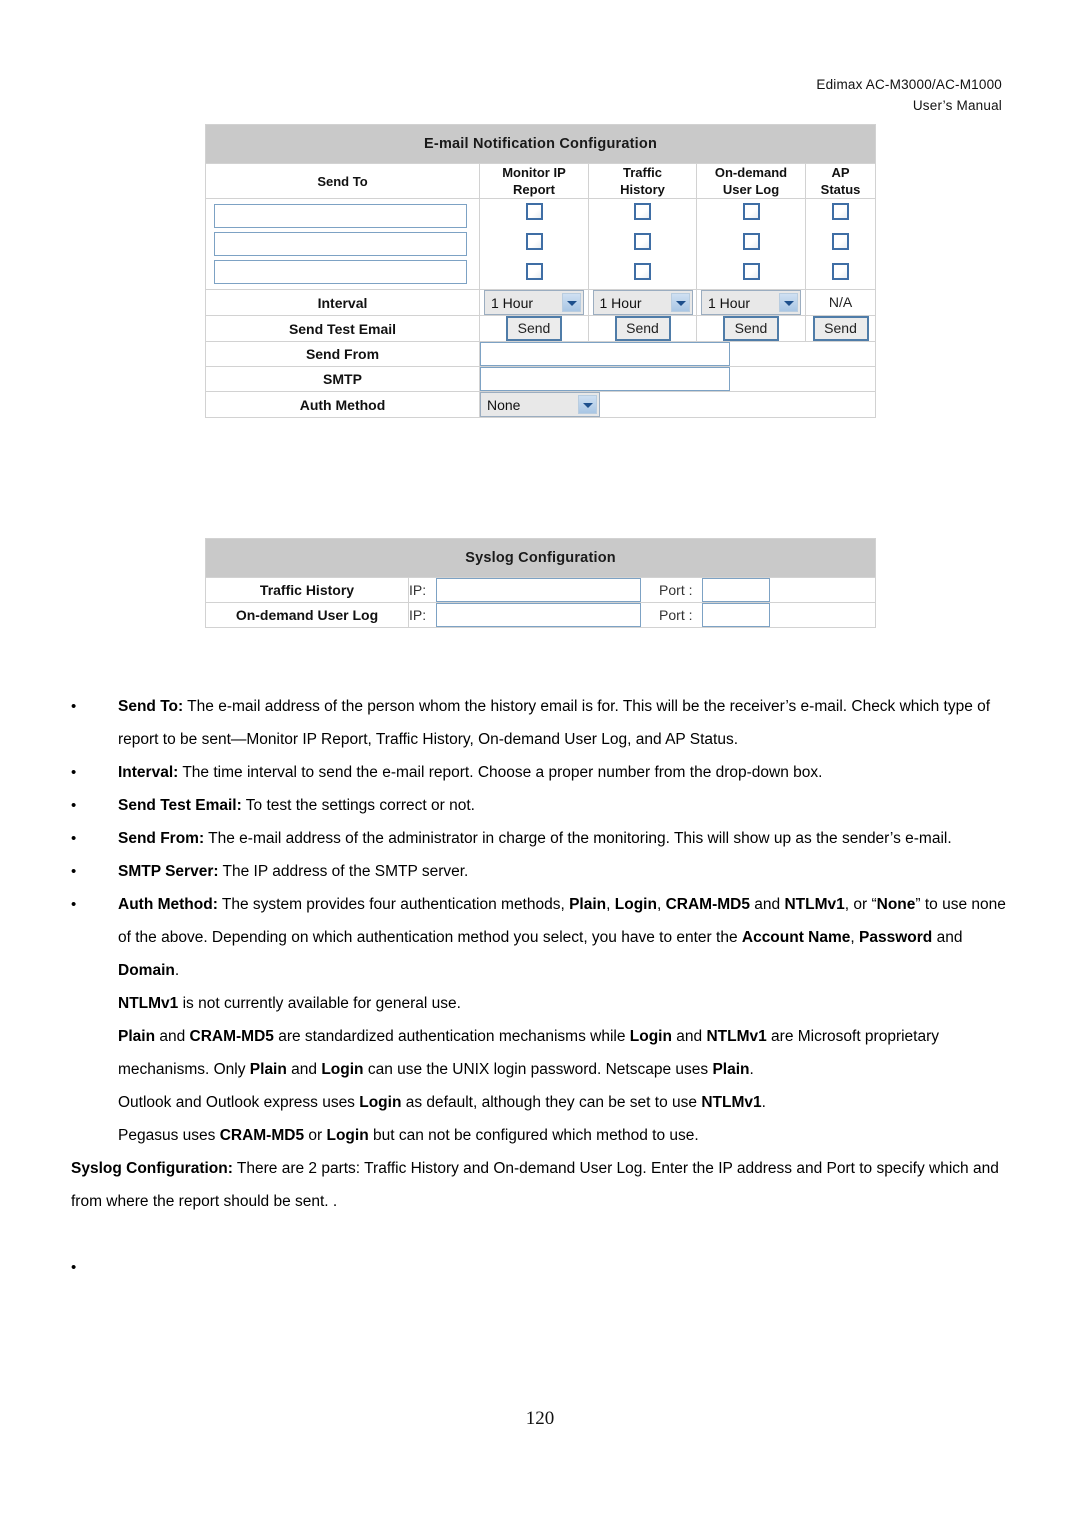 Image resolution: width=1080 pixels, height=1527 pixels. Describe the element at coordinates (418, 590) in the screenshot. I see `syslog-traffic-history-ip-label: IP:` at that location.